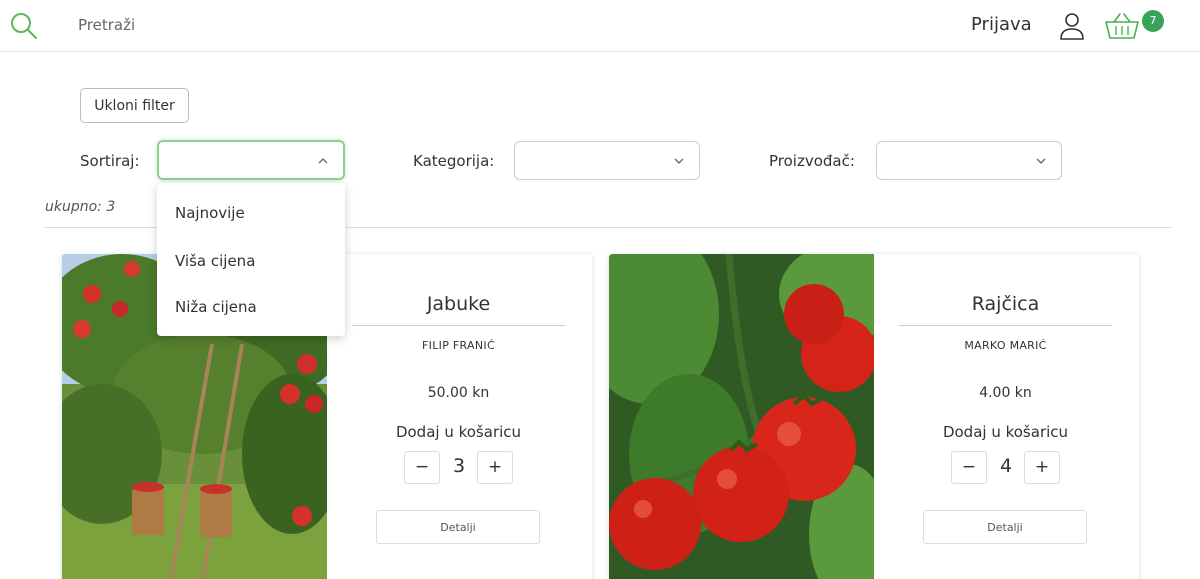 The width and height of the screenshot is (1200, 579). I want to click on user-icon, so click(1072, 26).